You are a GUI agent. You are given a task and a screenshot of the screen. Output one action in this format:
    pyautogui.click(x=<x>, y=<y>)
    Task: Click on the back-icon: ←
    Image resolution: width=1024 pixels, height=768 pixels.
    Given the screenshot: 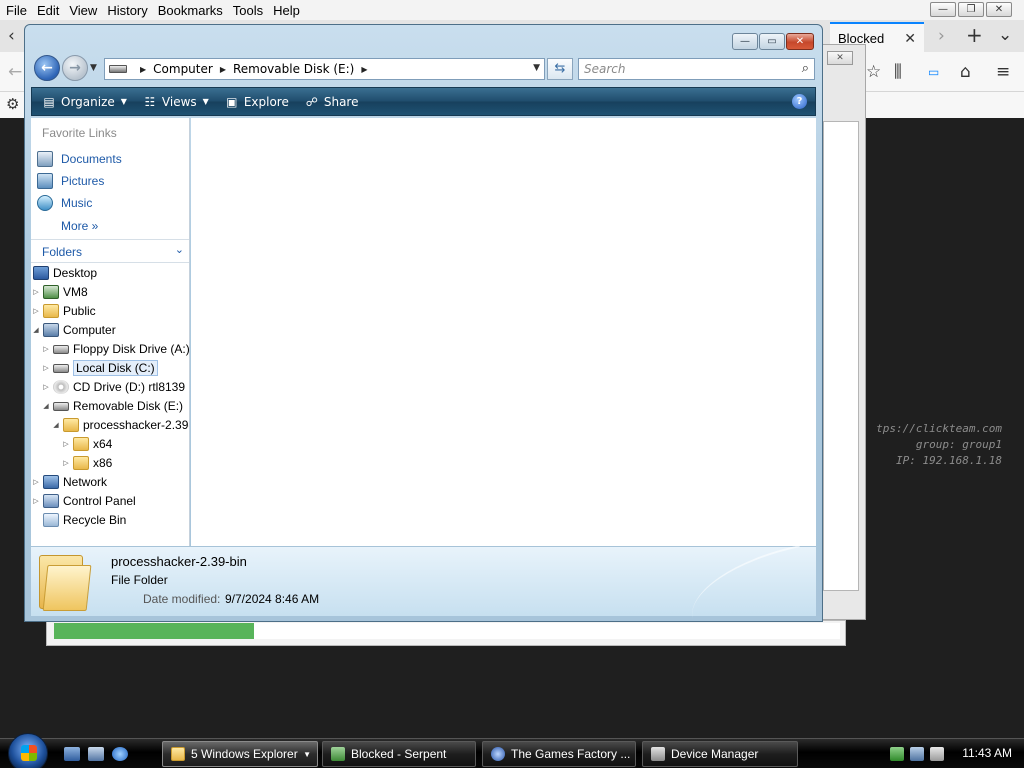 What is the action you would take?
    pyautogui.click(x=15, y=72)
    